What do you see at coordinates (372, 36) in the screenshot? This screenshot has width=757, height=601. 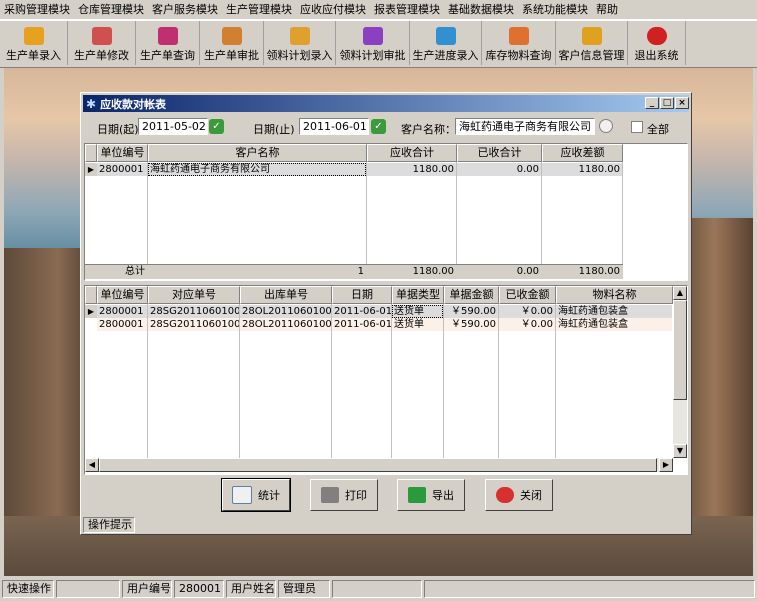 I see `plan-approve-icon` at bounding box center [372, 36].